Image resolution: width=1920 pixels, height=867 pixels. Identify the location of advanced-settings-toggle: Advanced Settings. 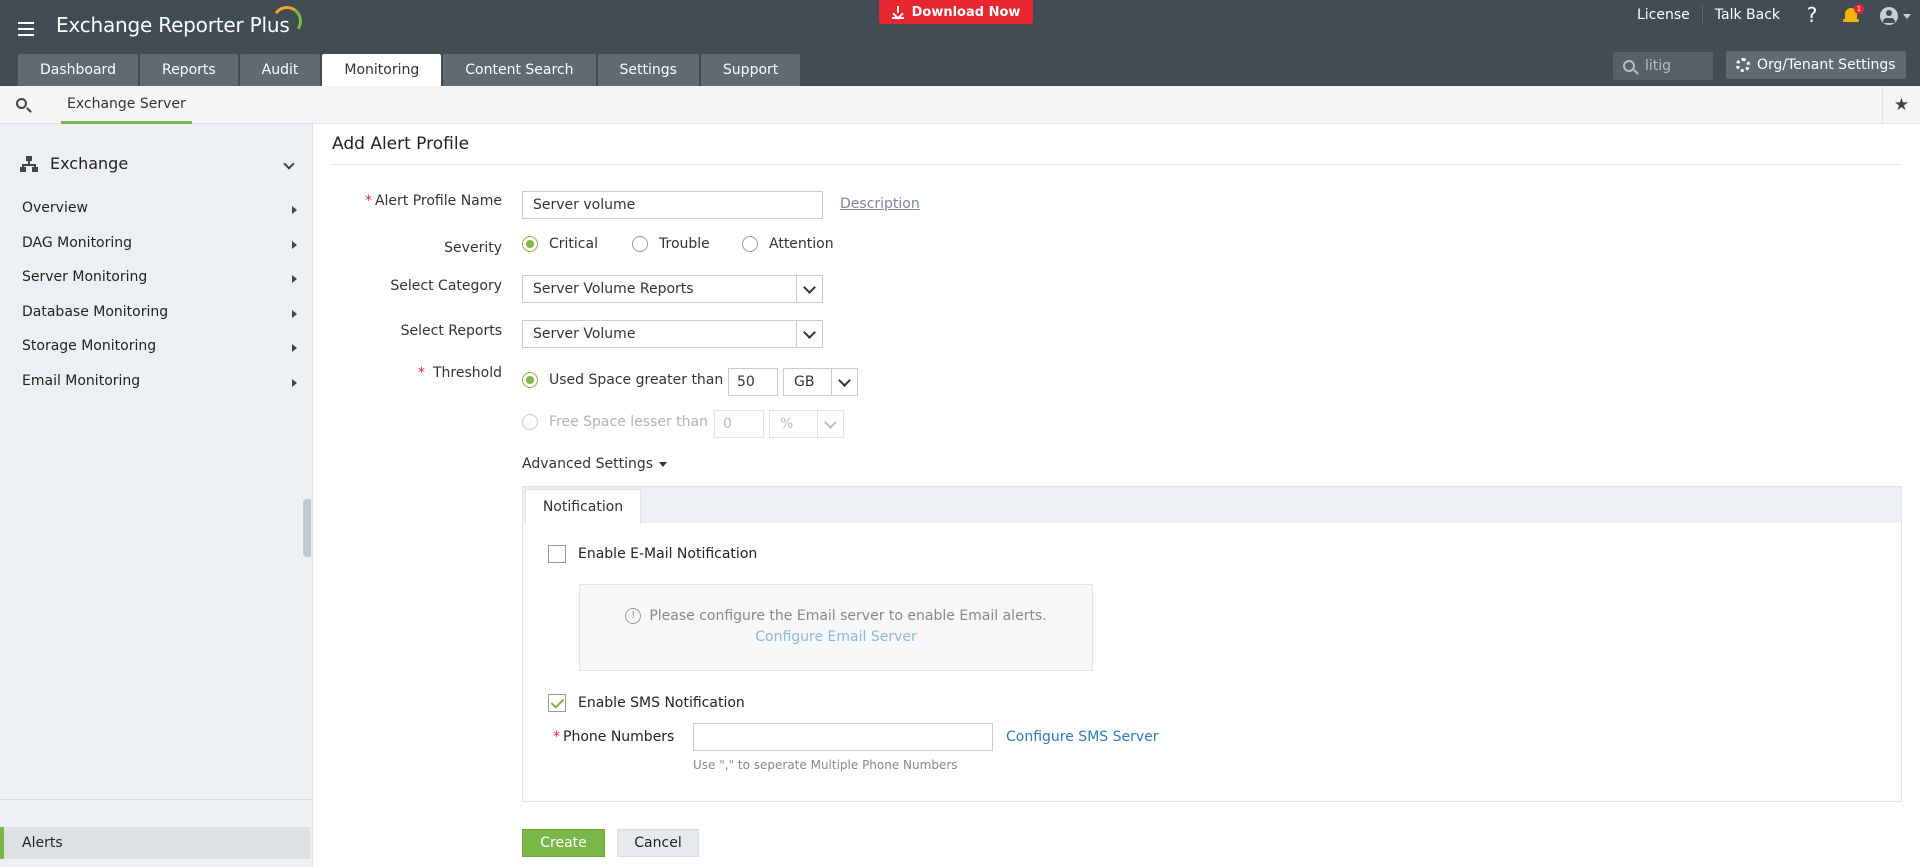
(595, 464).